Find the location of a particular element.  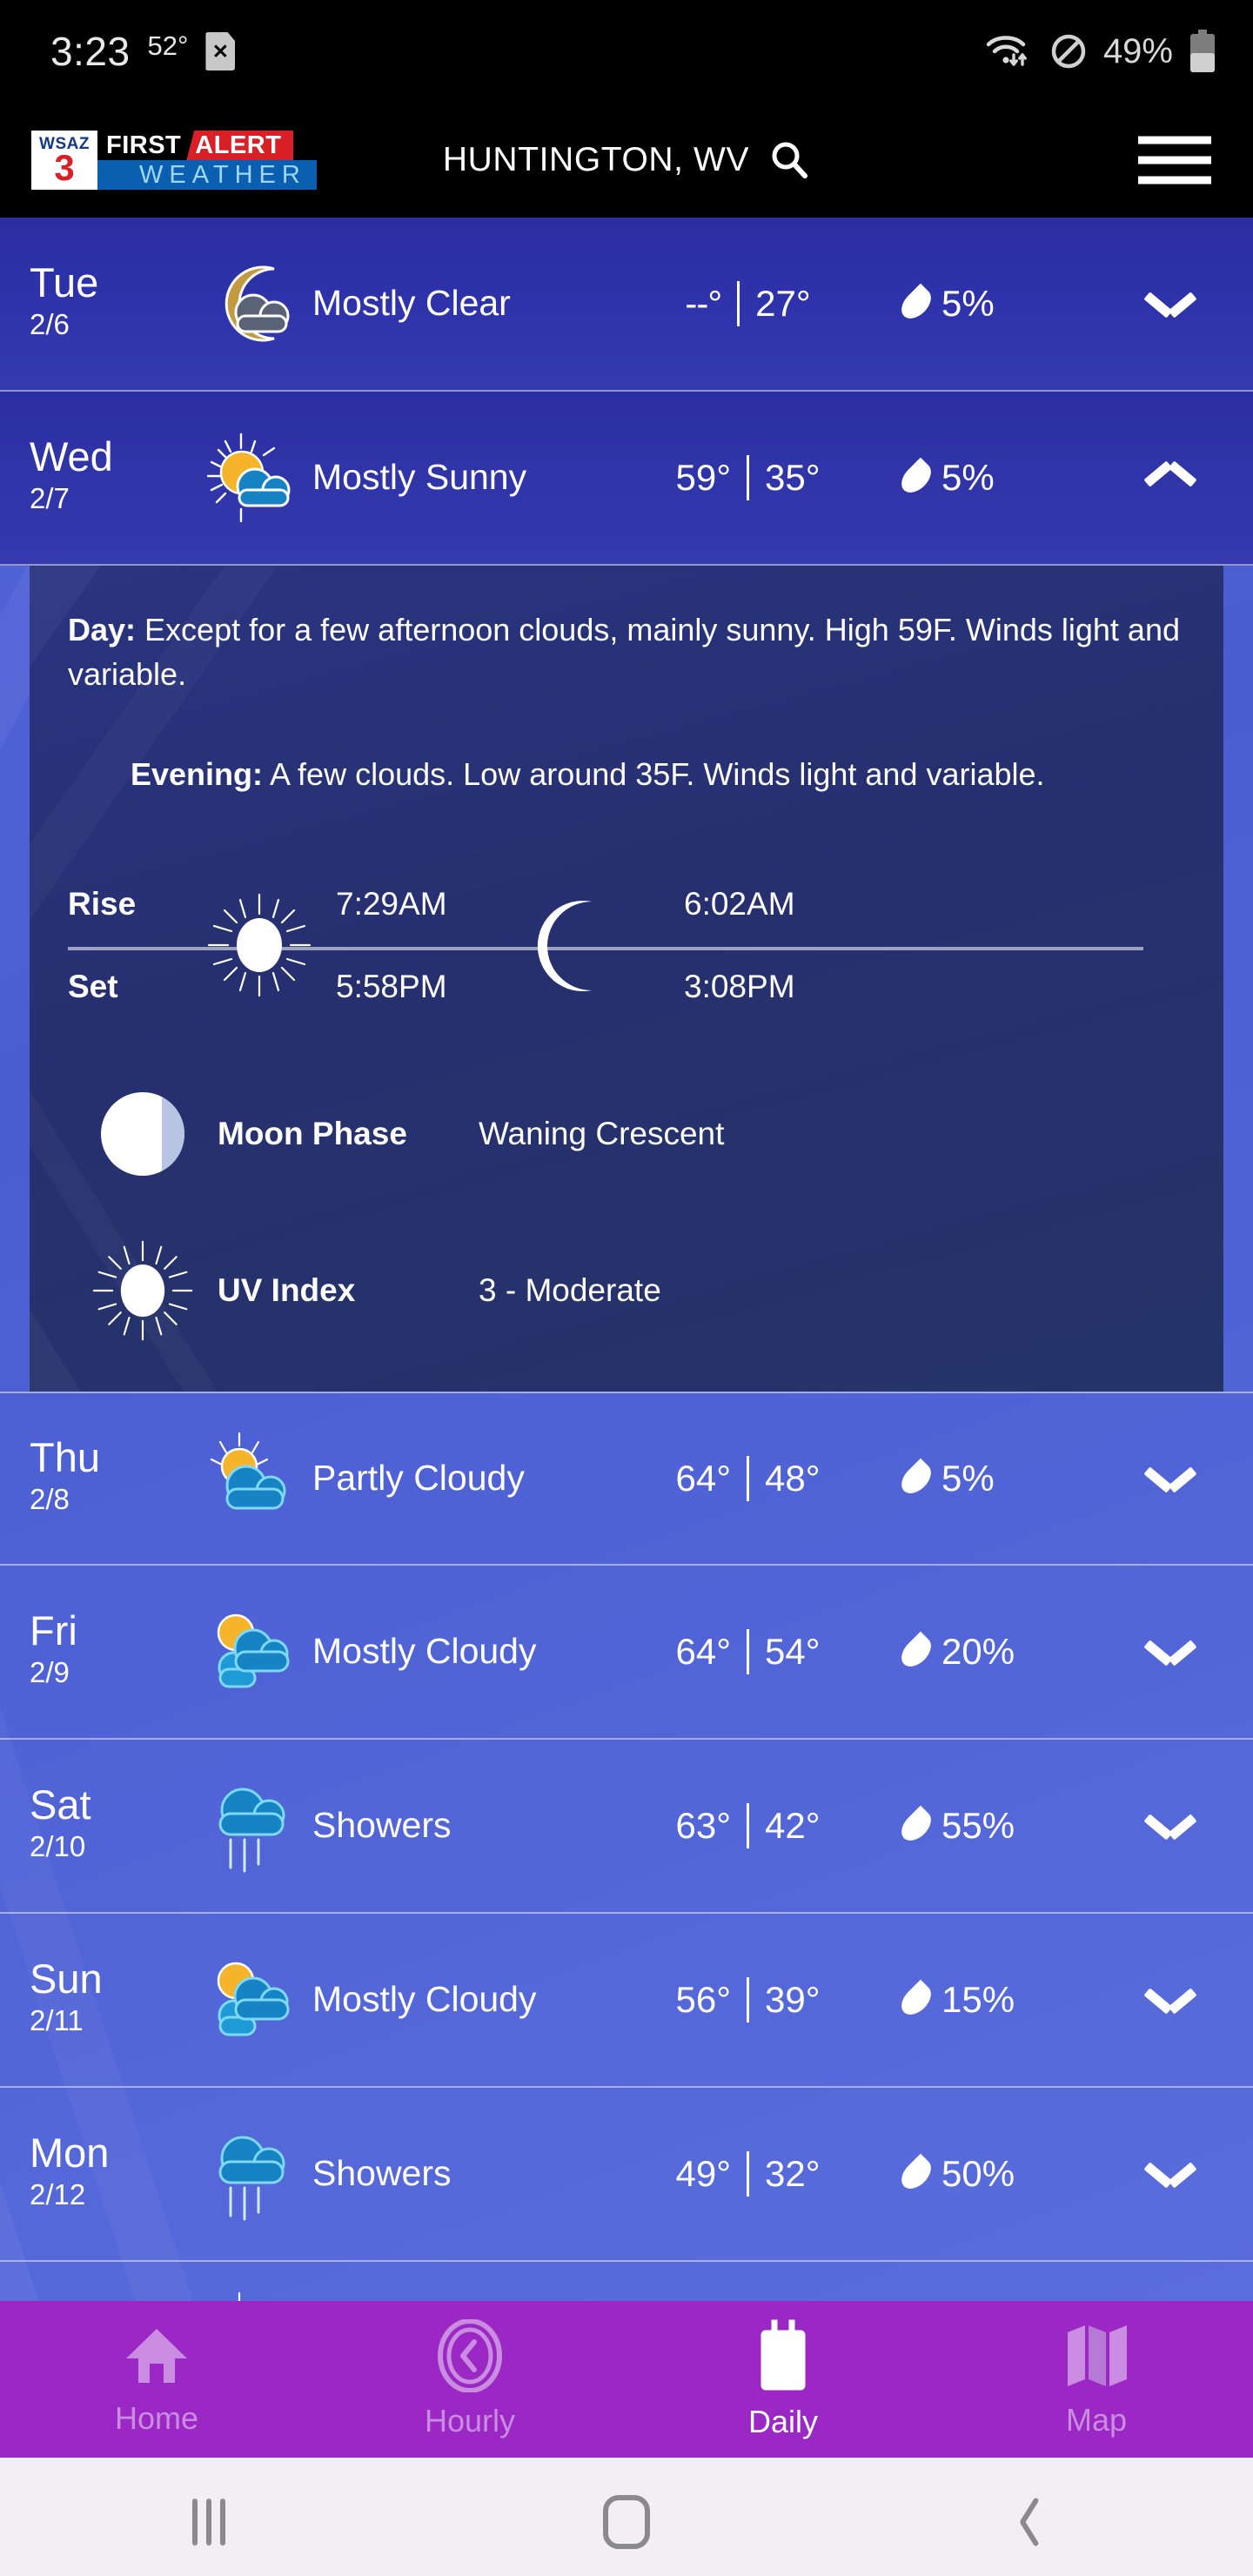

set-label: Set is located at coordinates (93, 986).